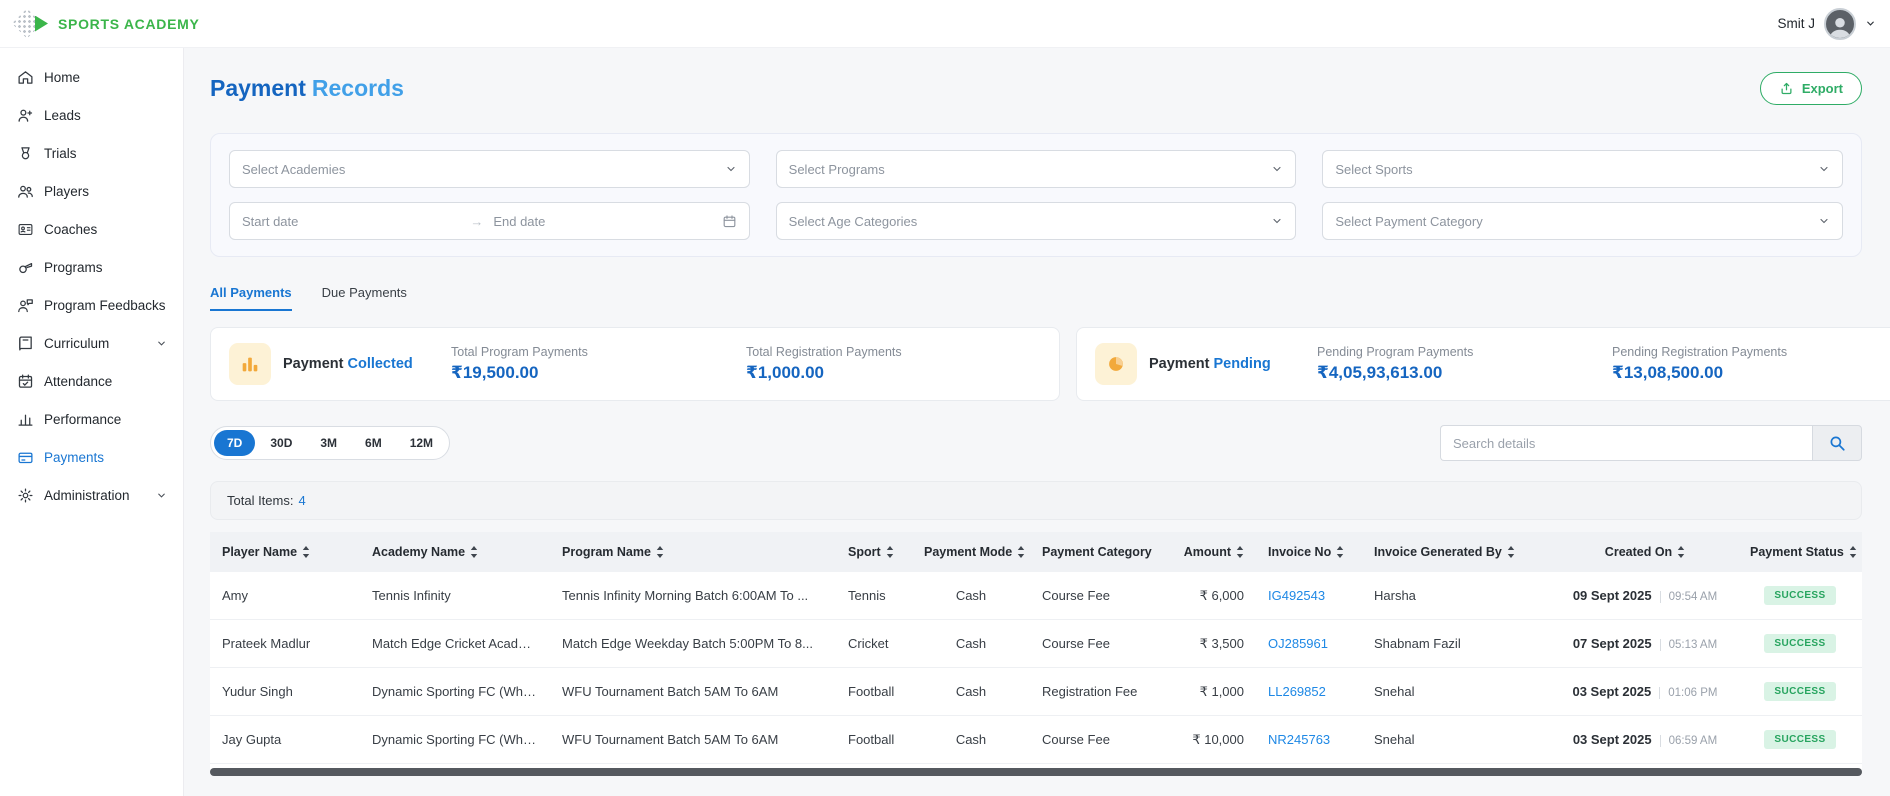 The image size is (1890, 796). What do you see at coordinates (1645, 739) in the screenshot?
I see `created-on-cell: 03 Sept 2025 06:59 AM` at bounding box center [1645, 739].